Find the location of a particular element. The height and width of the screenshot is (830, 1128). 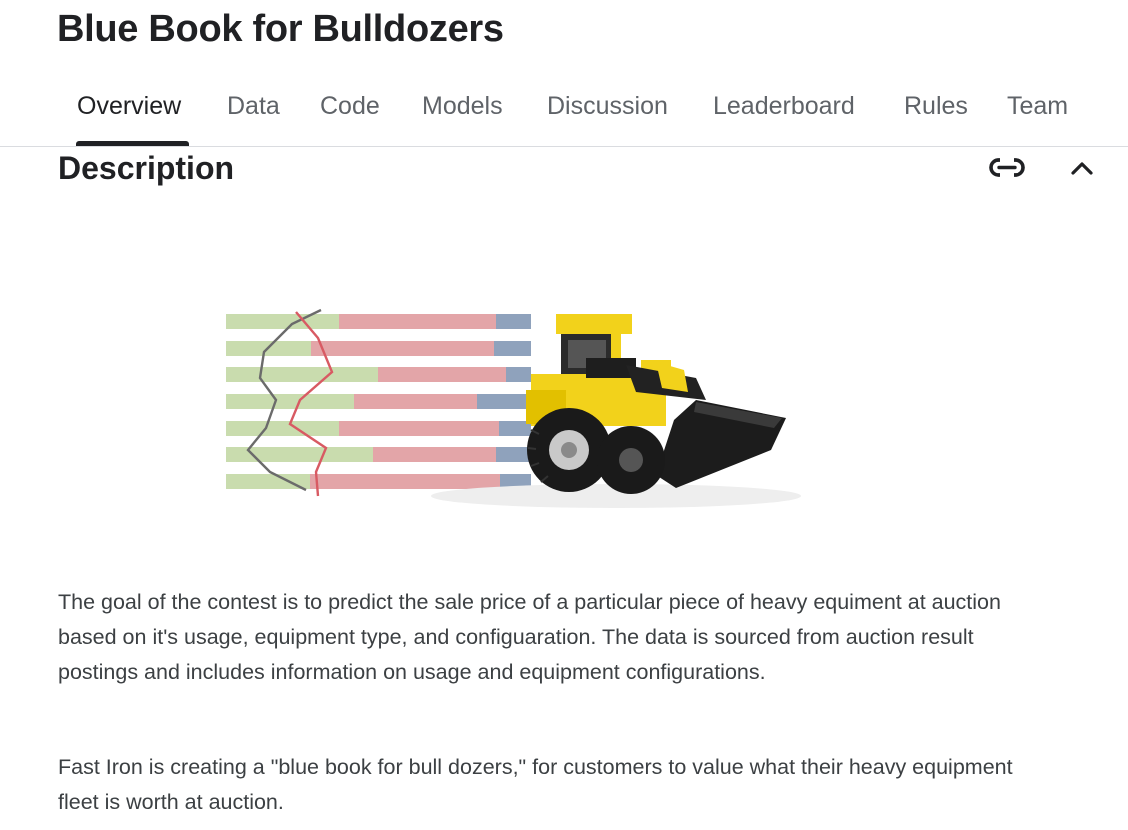

tab-rules: Rules is located at coordinates (936, 106).